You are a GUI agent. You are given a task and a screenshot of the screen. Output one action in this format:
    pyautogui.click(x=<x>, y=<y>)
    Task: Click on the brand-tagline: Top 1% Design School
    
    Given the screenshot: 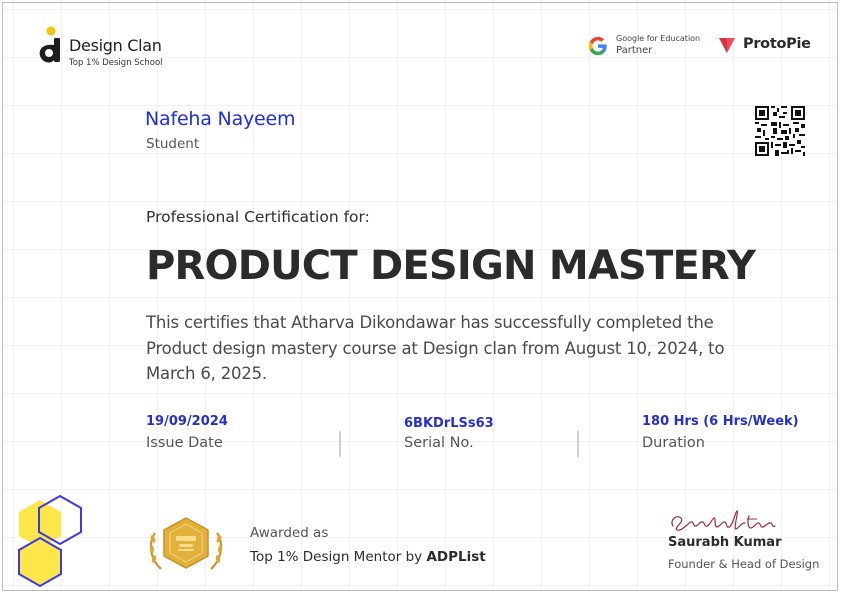 What is the action you would take?
    pyautogui.click(x=116, y=63)
    